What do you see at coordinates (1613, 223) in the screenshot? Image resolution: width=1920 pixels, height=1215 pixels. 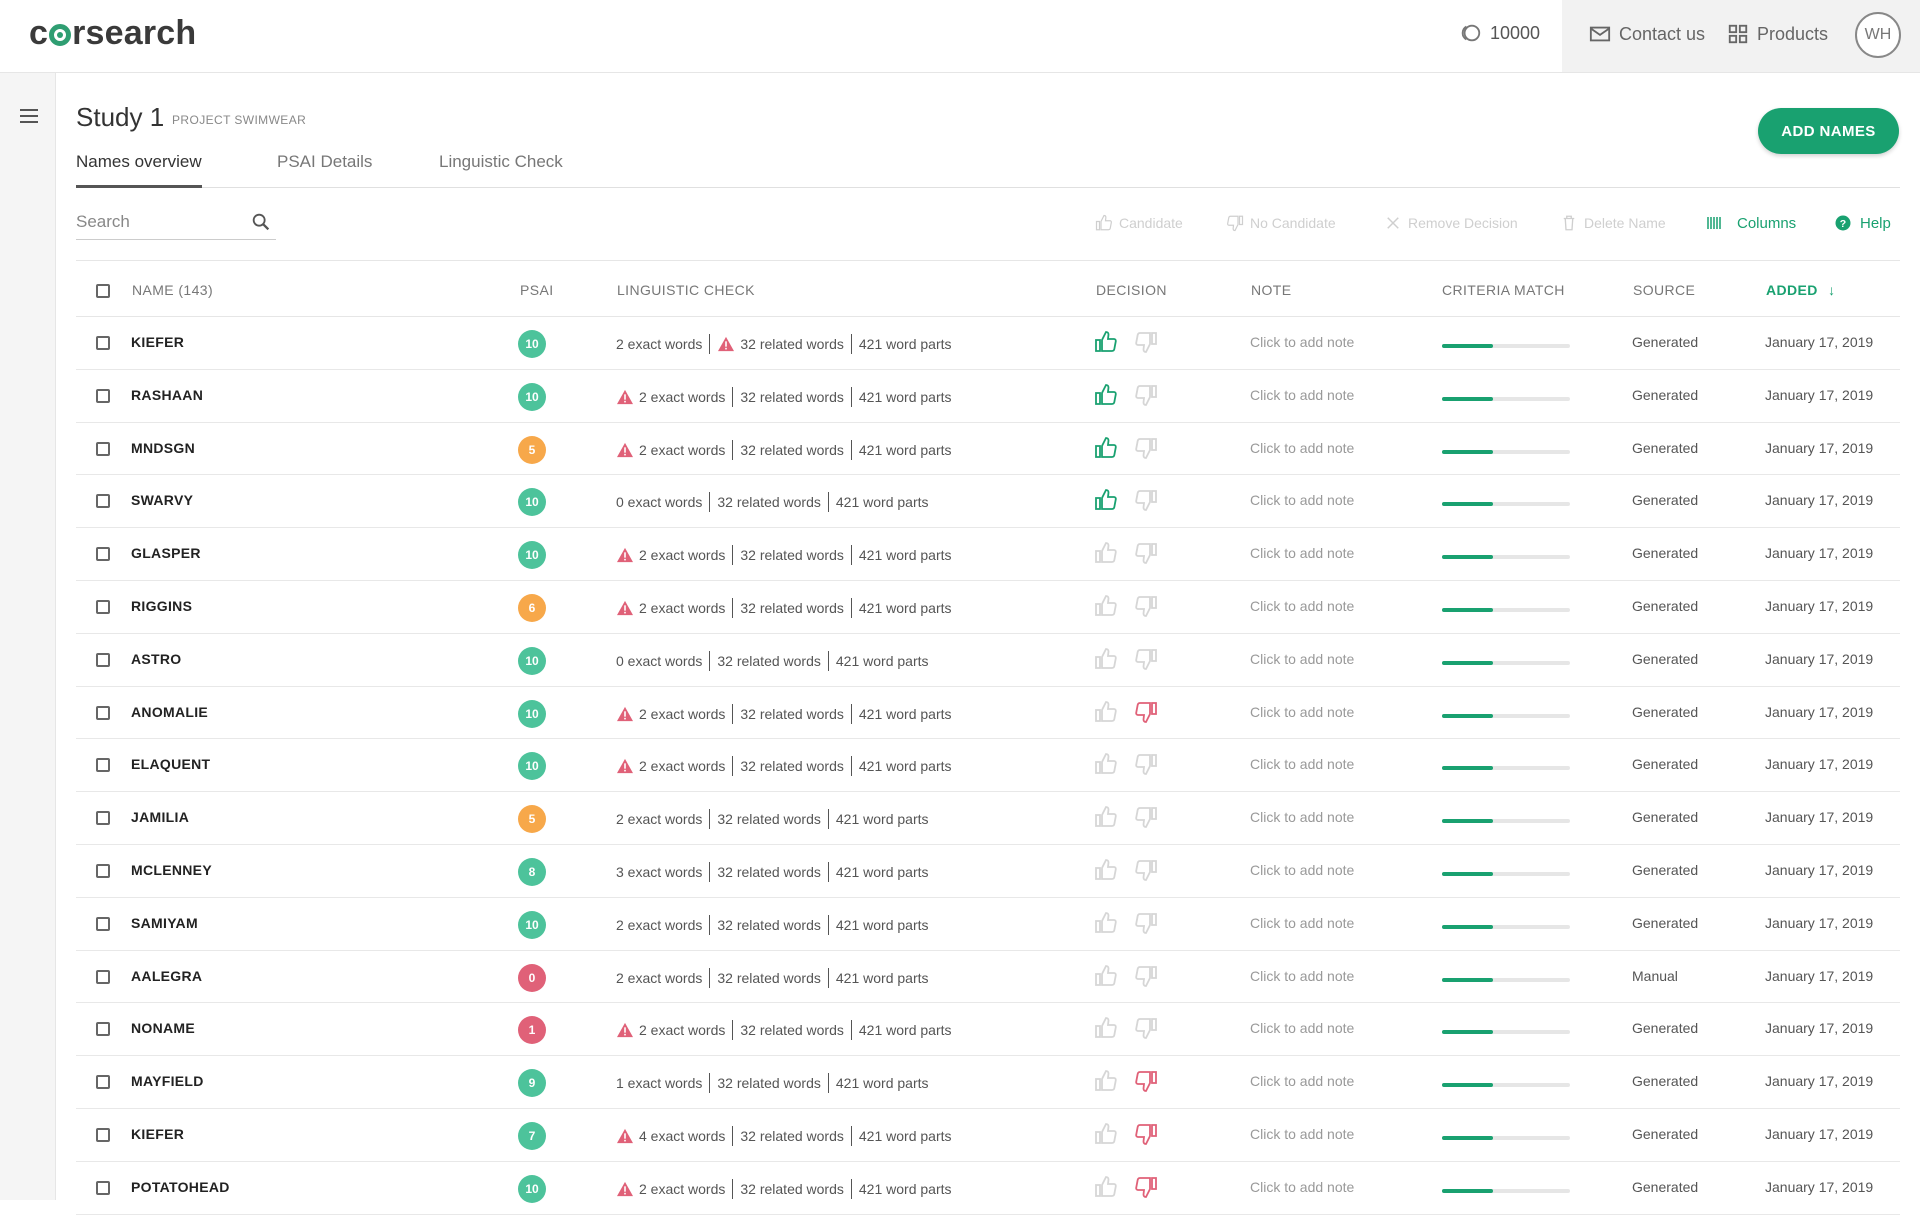 I see `delete-name-button: Delete Name` at bounding box center [1613, 223].